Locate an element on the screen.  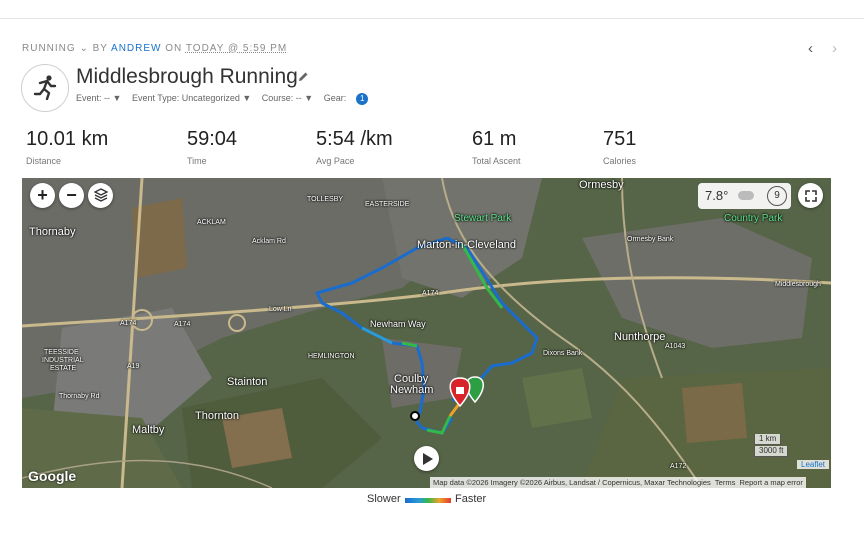
scale-km: 1 km is located at coordinates (768, 439).